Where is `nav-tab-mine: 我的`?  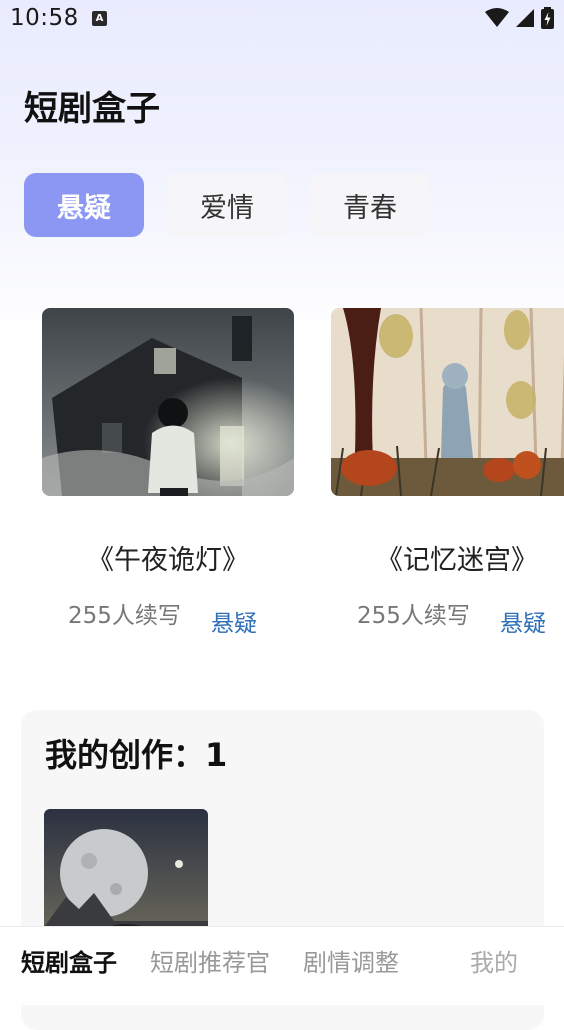 nav-tab-mine: 我的 is located at coordinates (494, 960).